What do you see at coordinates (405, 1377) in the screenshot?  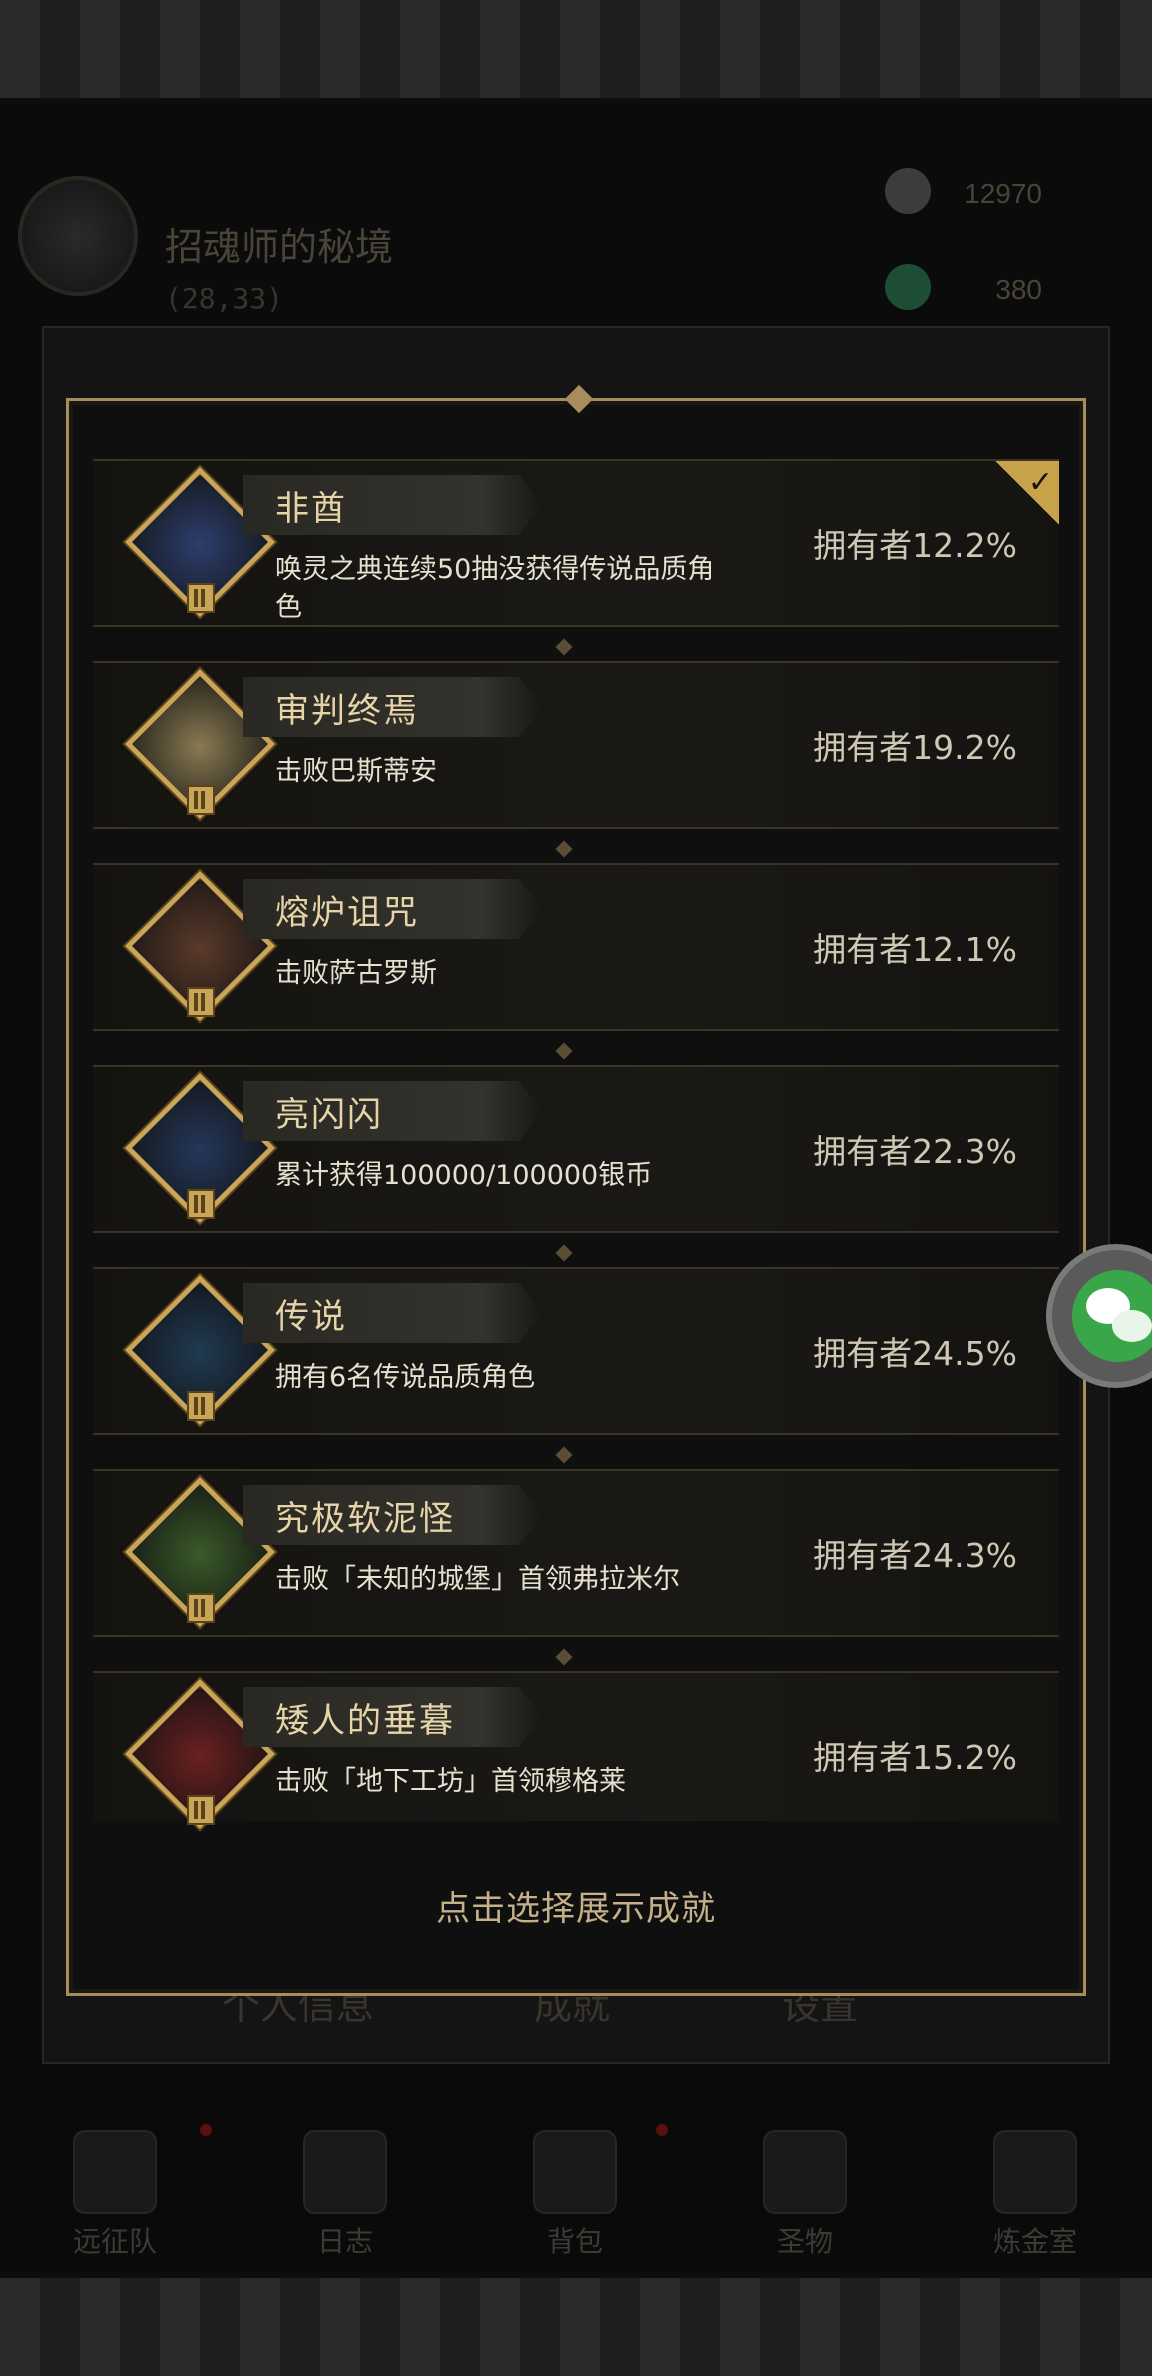 I see `achievement-description: 拥有6名传说品质角色` at bounding box center [405, 1377].